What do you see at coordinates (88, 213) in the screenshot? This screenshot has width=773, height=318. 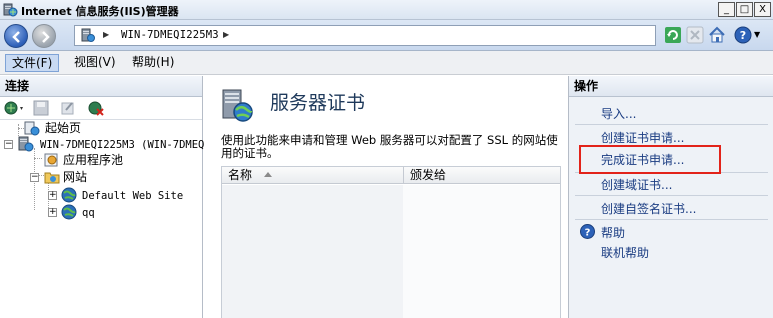 I see `tree-item-label: qq` at bounding box center [88, 213].